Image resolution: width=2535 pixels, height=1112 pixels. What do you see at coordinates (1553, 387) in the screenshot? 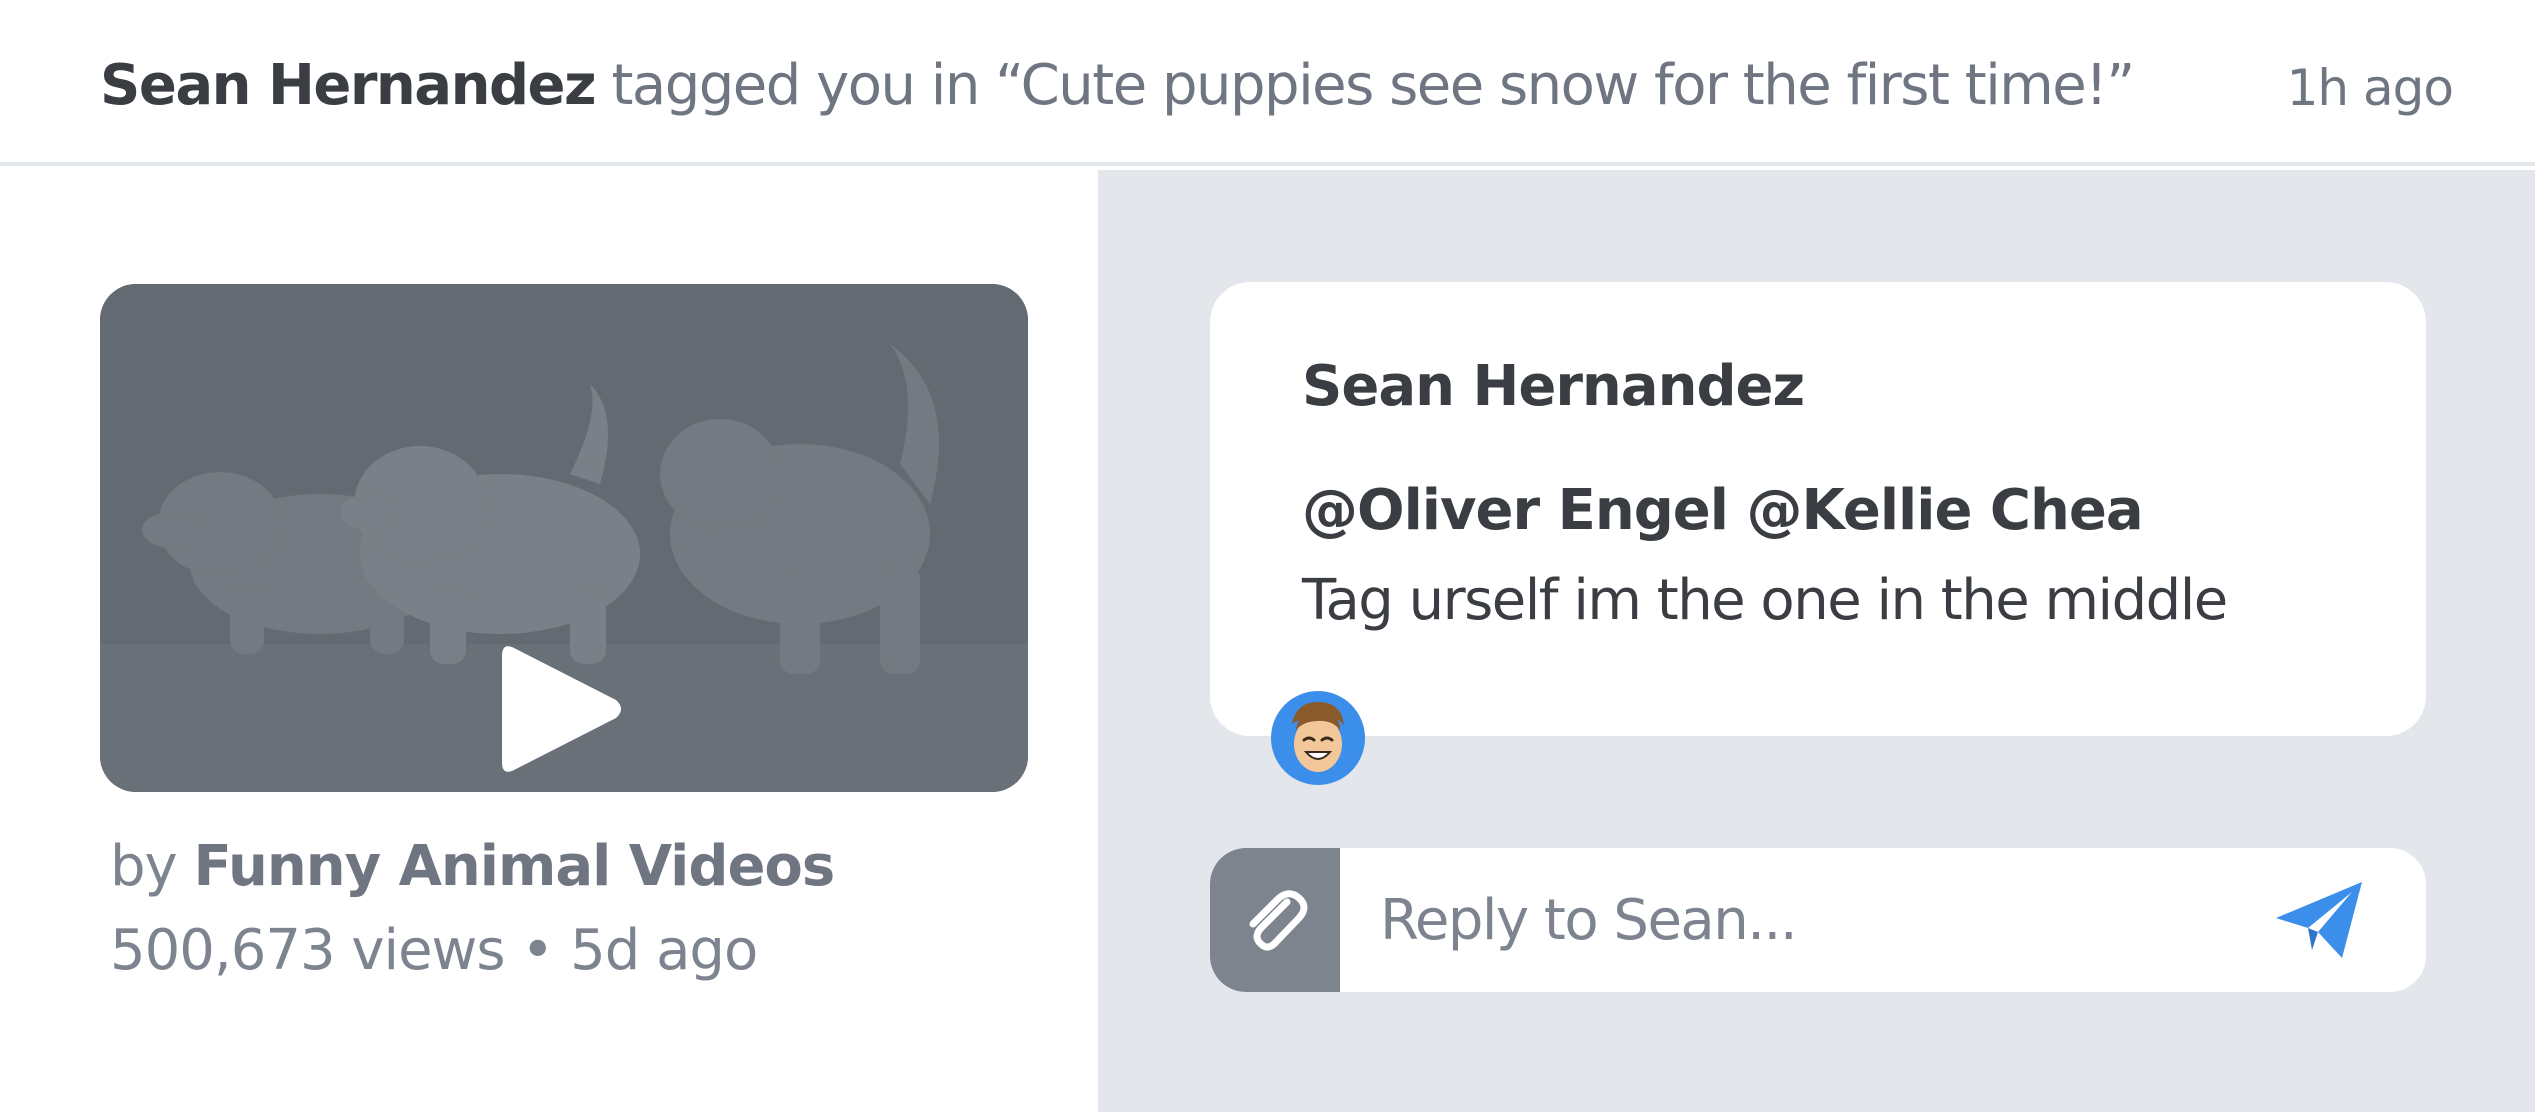
I see `comment-author: Sean Hernandez` at bounding box center [1553, 387].